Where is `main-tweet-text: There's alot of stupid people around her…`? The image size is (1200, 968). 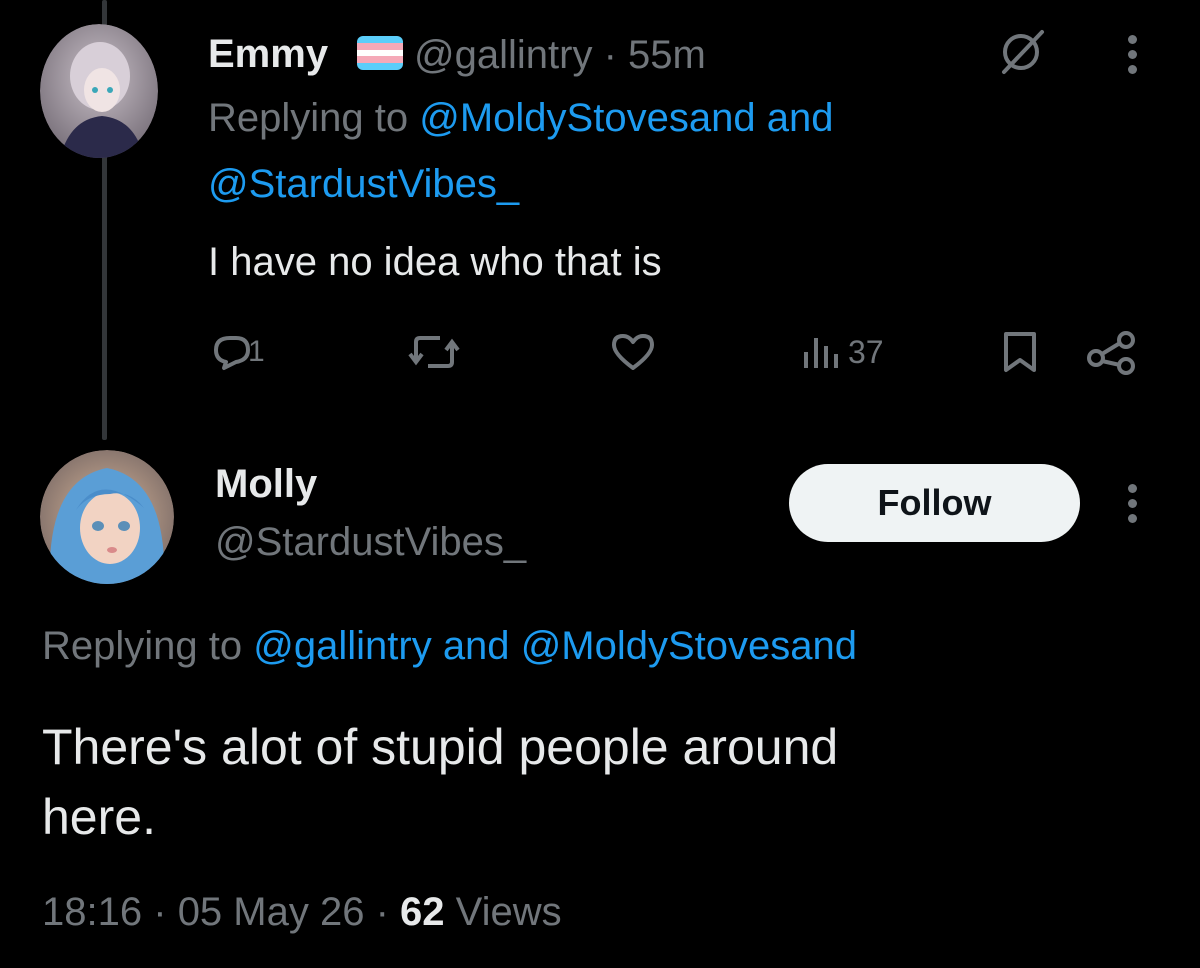
main-tweet-text: There's alot of stupid people around her… is located at coordinates (440, 782).